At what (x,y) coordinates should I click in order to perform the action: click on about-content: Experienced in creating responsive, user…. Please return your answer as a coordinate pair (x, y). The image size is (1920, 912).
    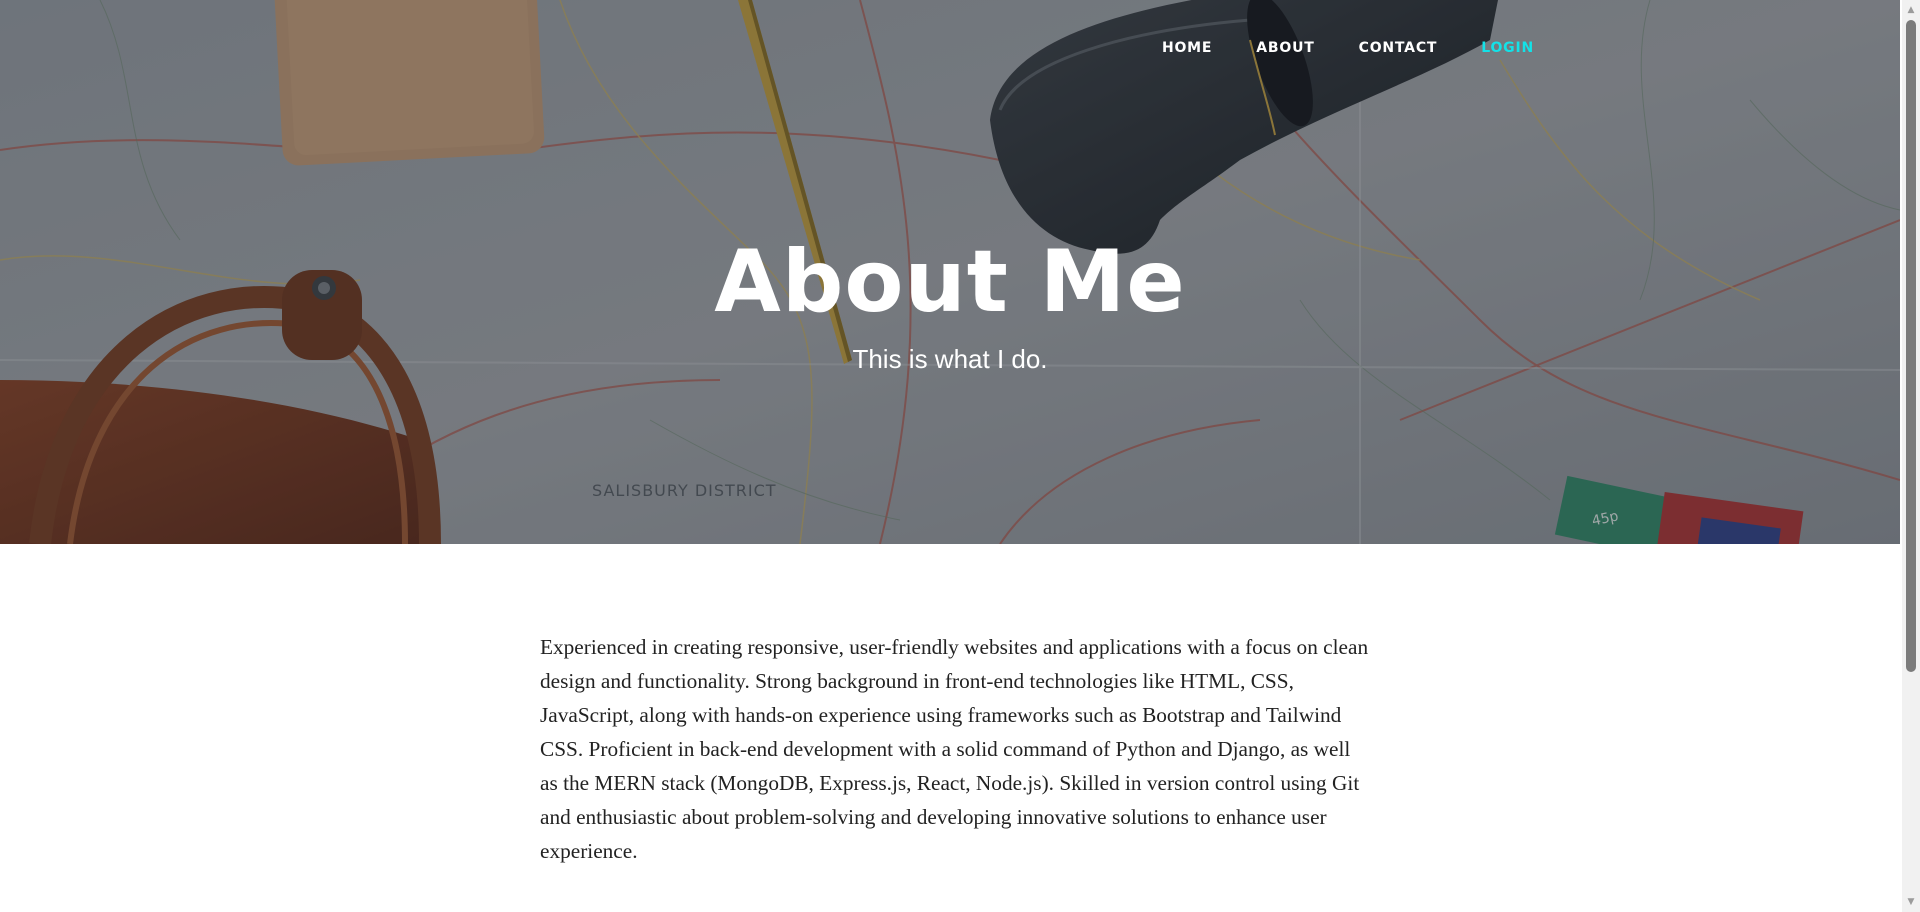
    Looking at the image, I should click on (955, 749).